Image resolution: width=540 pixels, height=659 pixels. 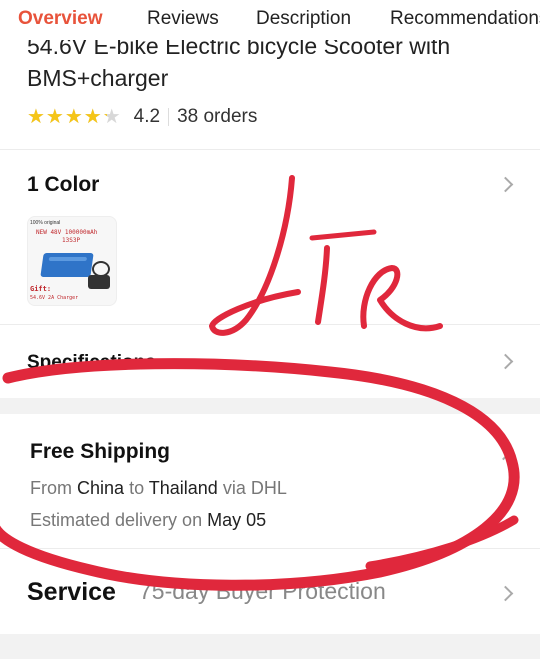 I want to click on annotation-letter-l, so click(x=255, y=255).